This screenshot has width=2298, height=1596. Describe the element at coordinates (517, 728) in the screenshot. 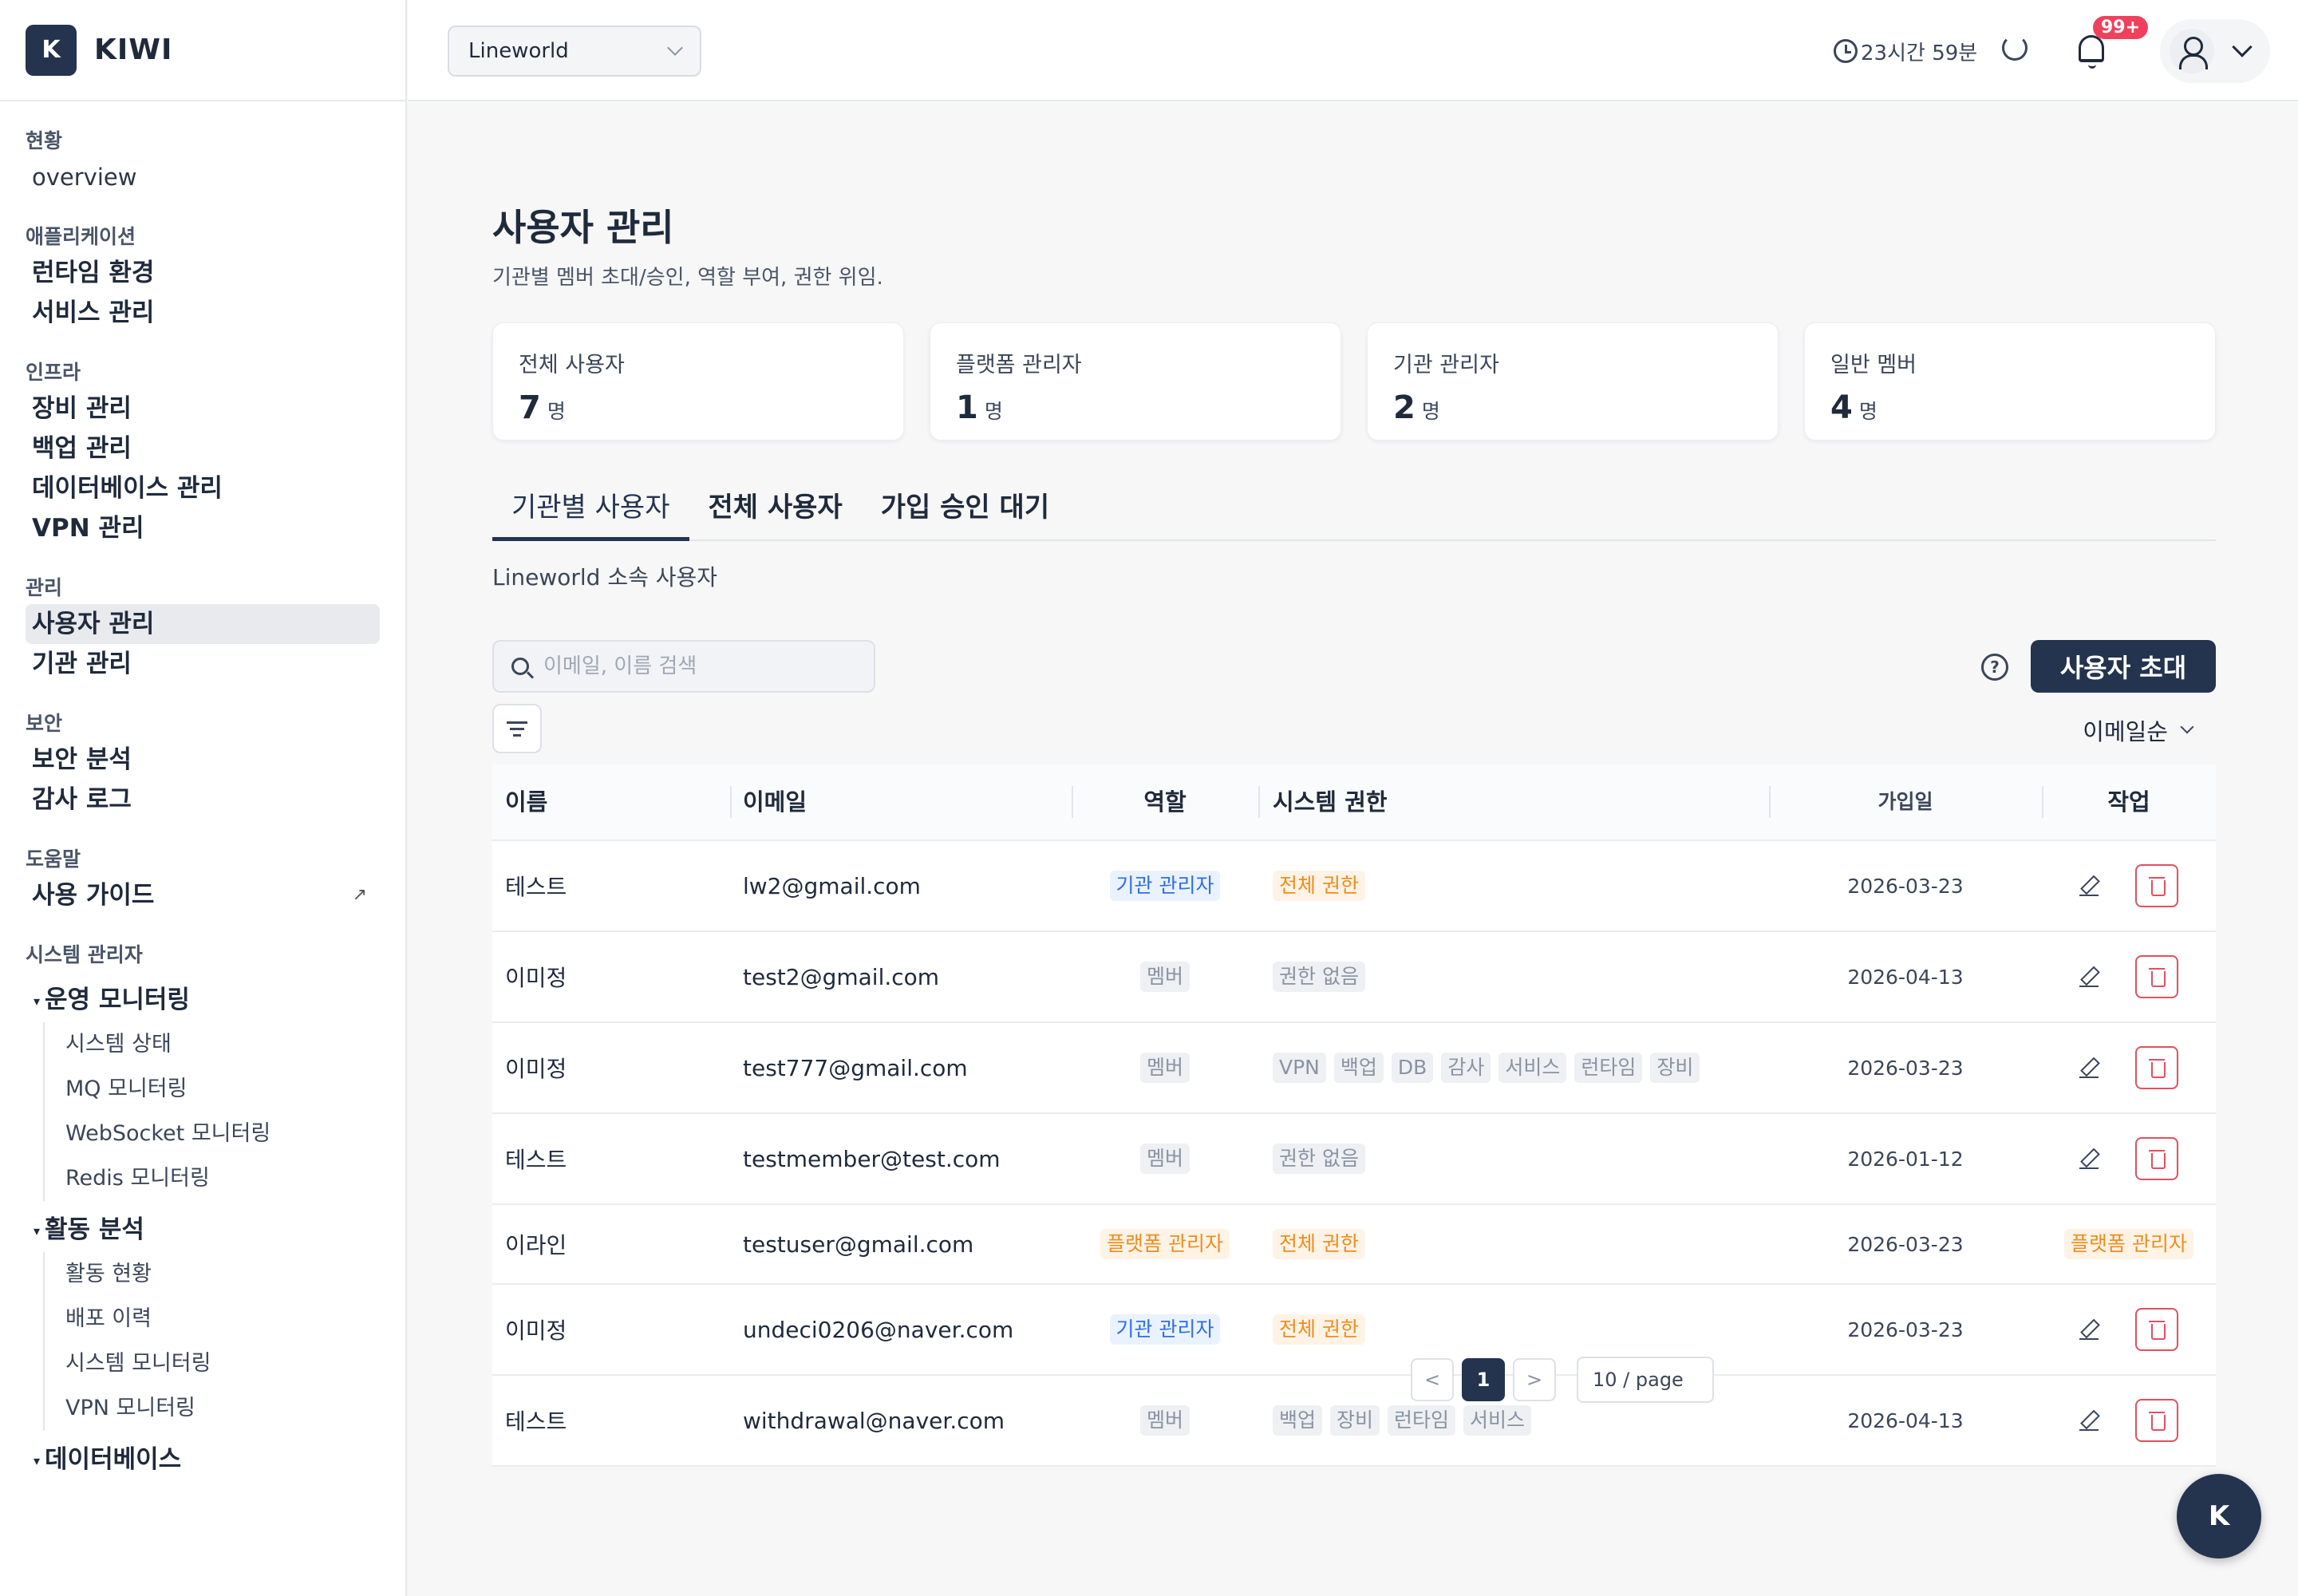

I see `filter-button` at that location.